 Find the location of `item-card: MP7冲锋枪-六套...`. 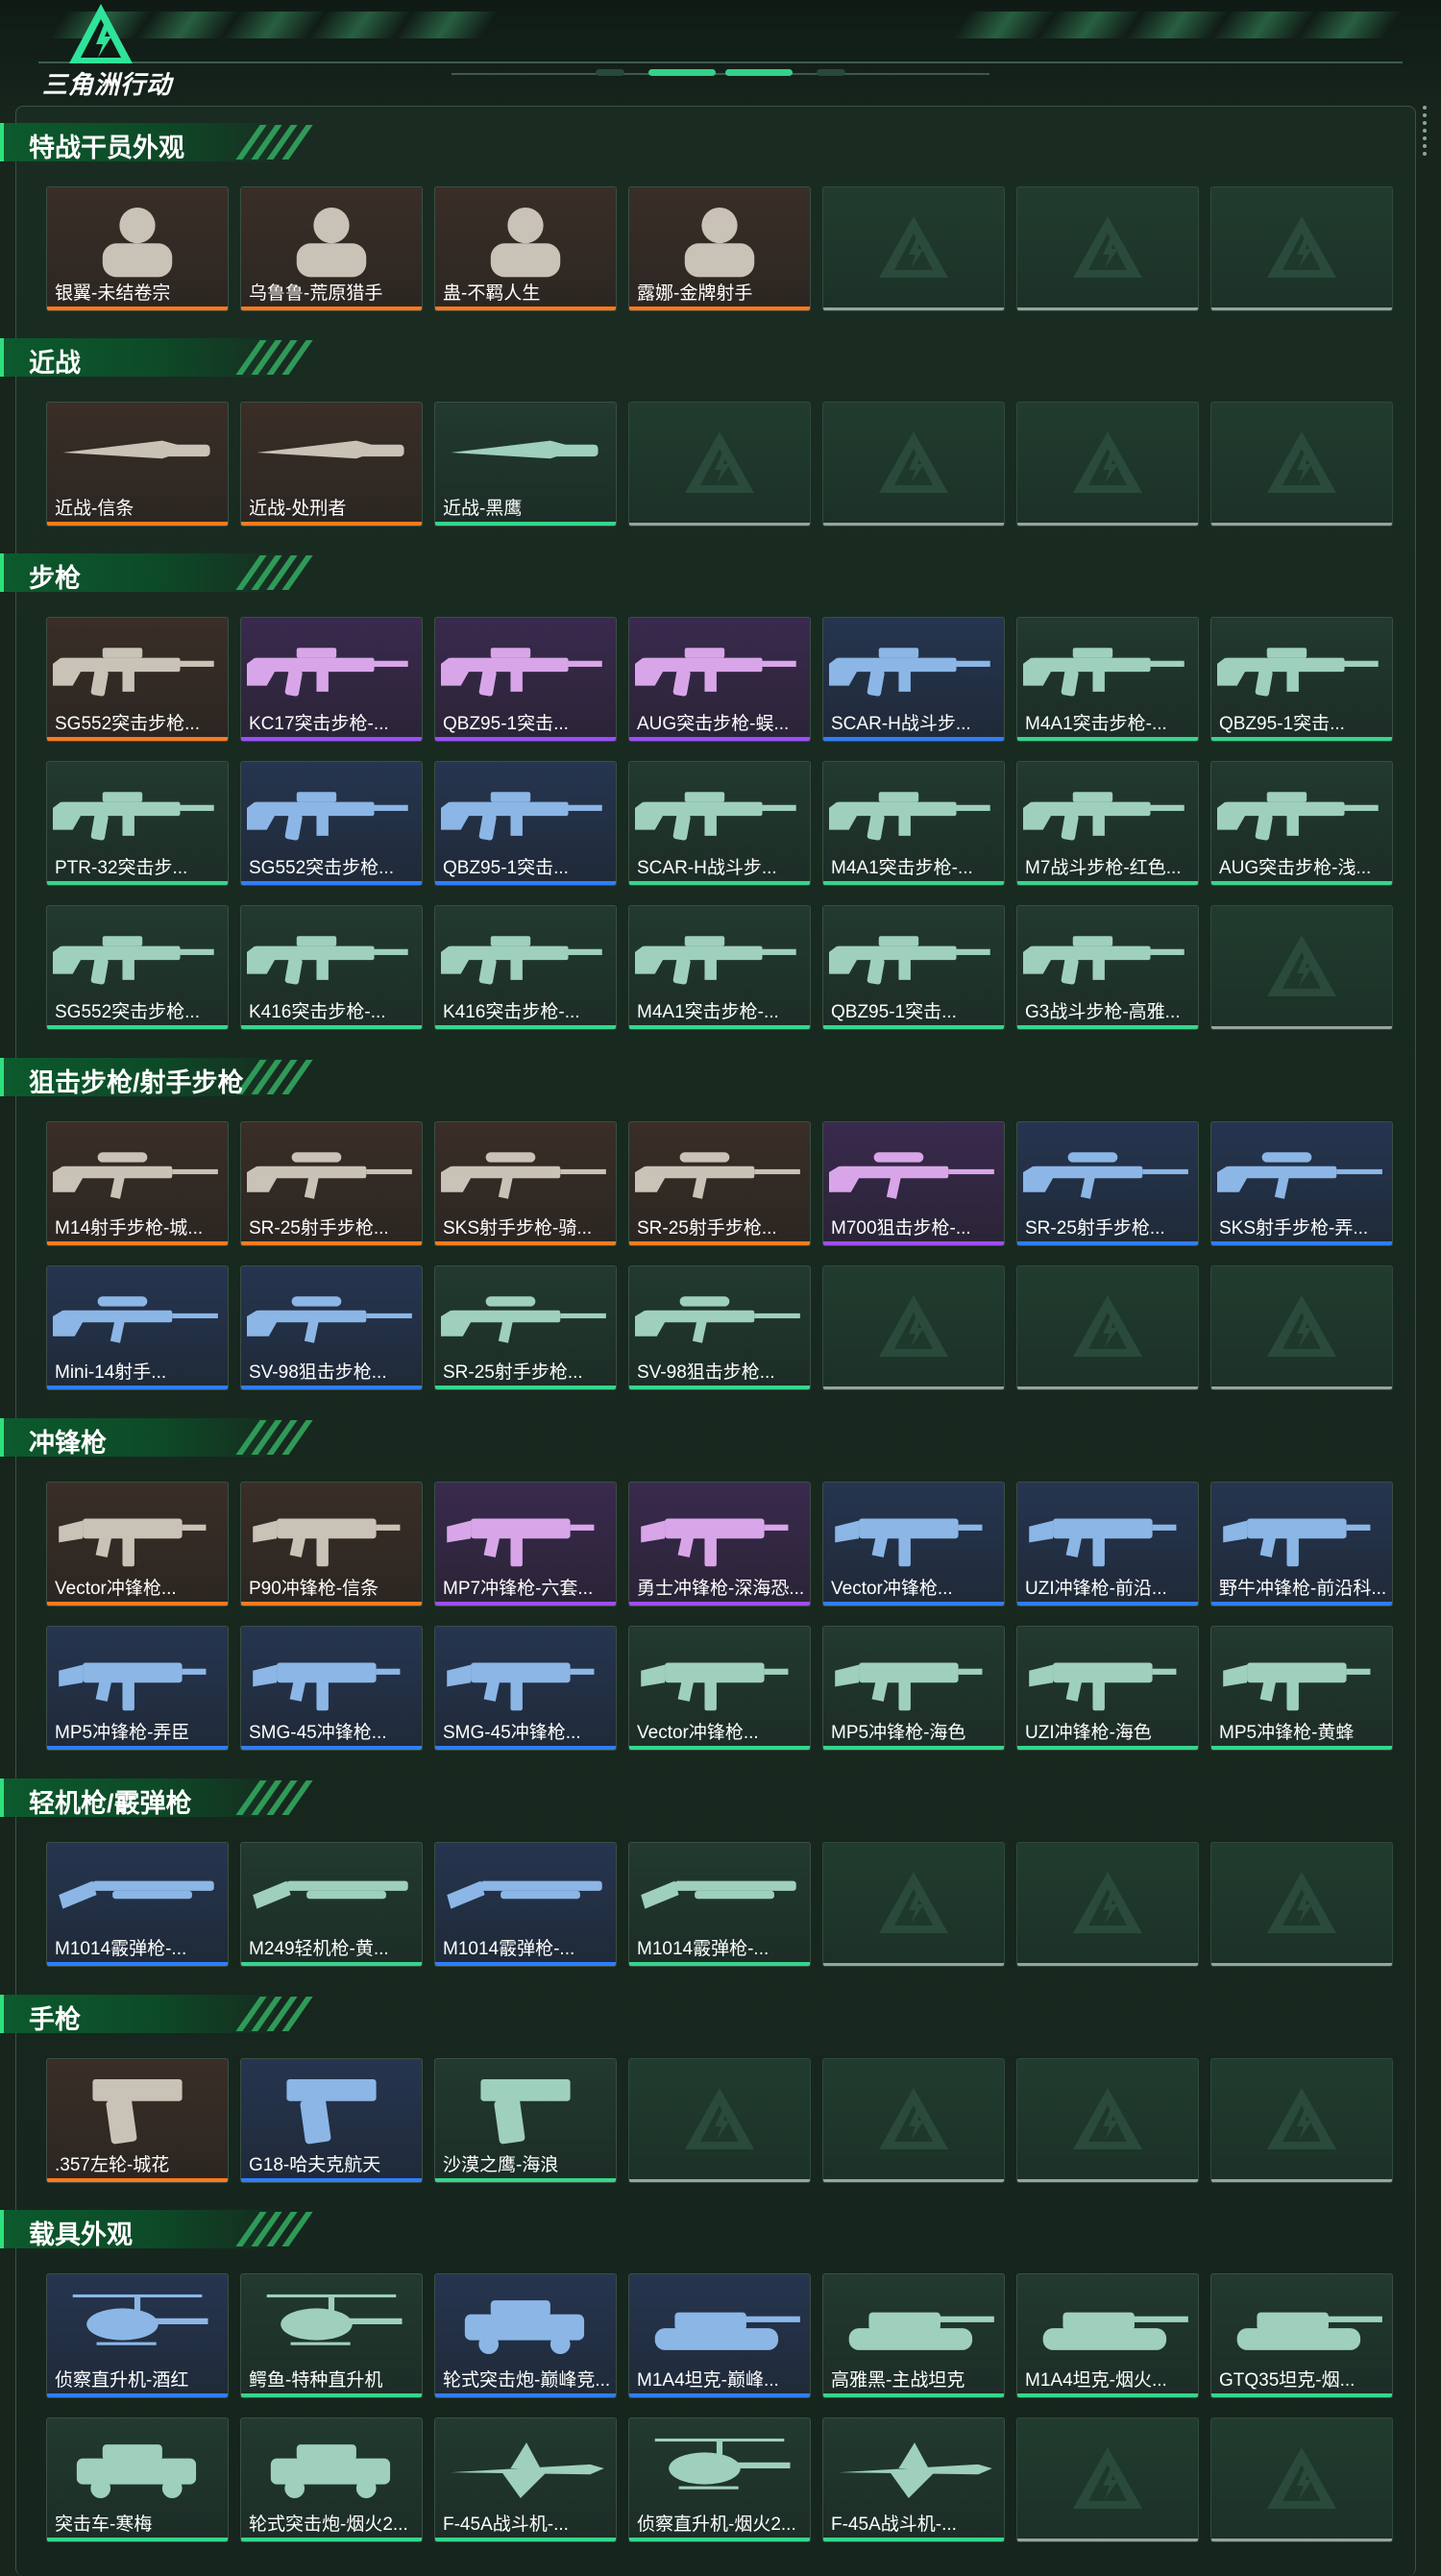

item-card: MP7冲锋枪-六套... is located at coordinates (525, 1544).